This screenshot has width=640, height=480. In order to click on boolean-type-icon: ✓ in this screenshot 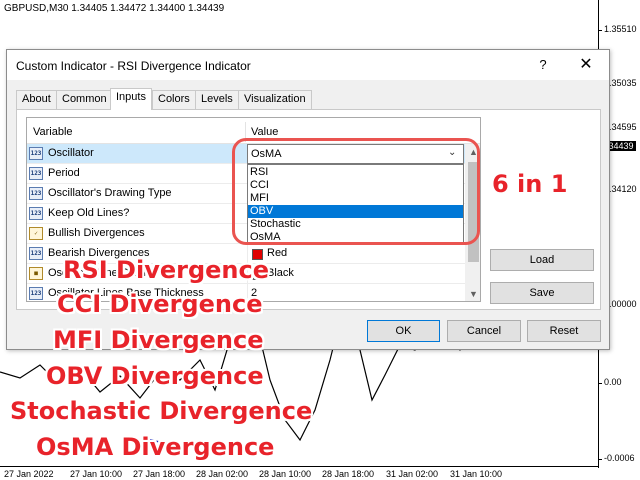, I will do `click(36, 233)`.